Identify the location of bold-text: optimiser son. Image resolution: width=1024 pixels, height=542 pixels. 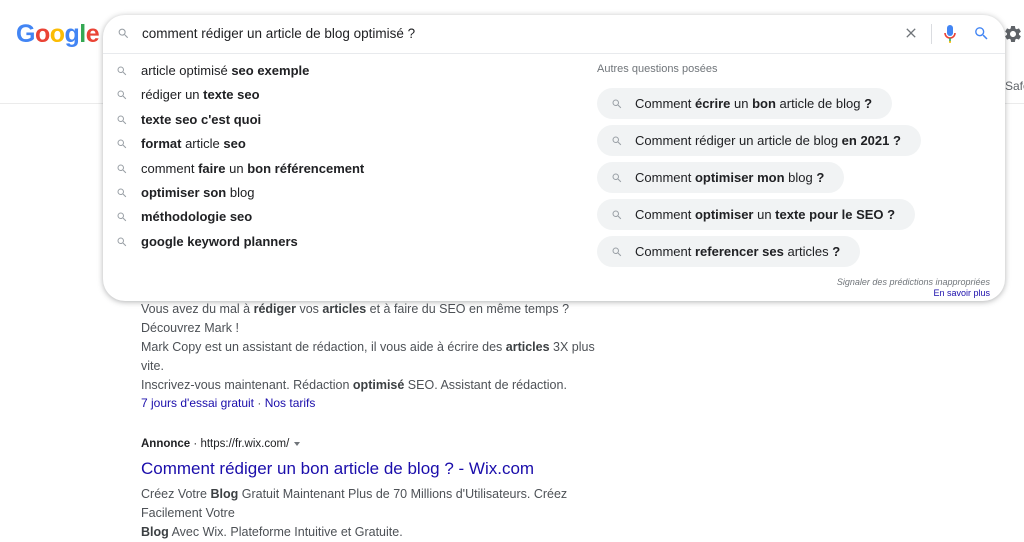
(184, 192).